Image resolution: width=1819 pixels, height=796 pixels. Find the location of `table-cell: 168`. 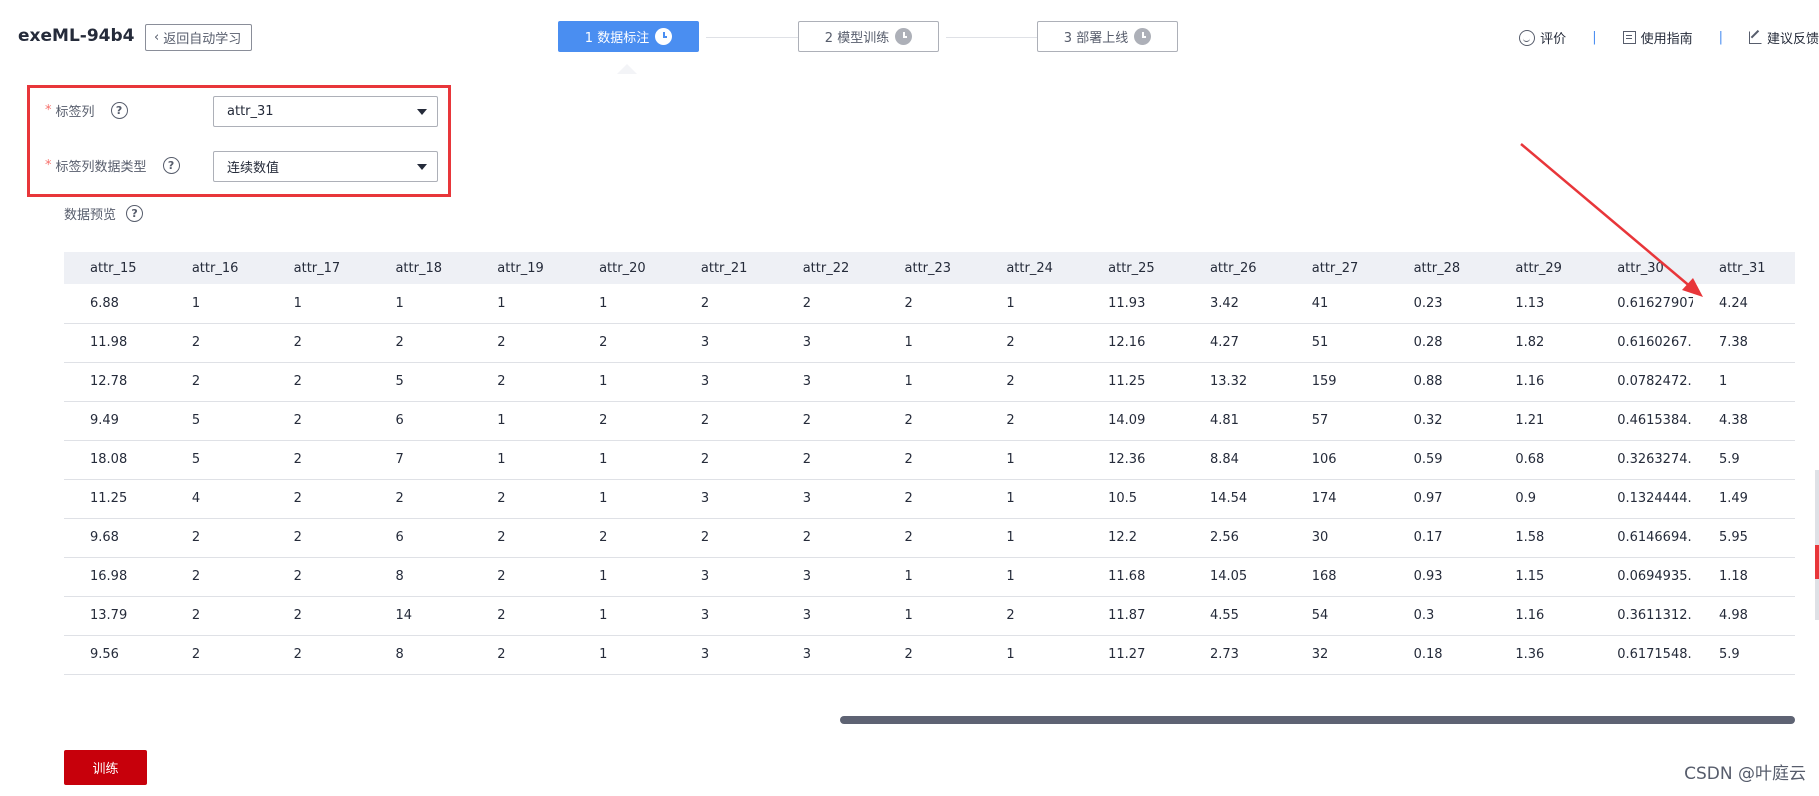

table-cell: 168 is located at coordinates (1336, 577).